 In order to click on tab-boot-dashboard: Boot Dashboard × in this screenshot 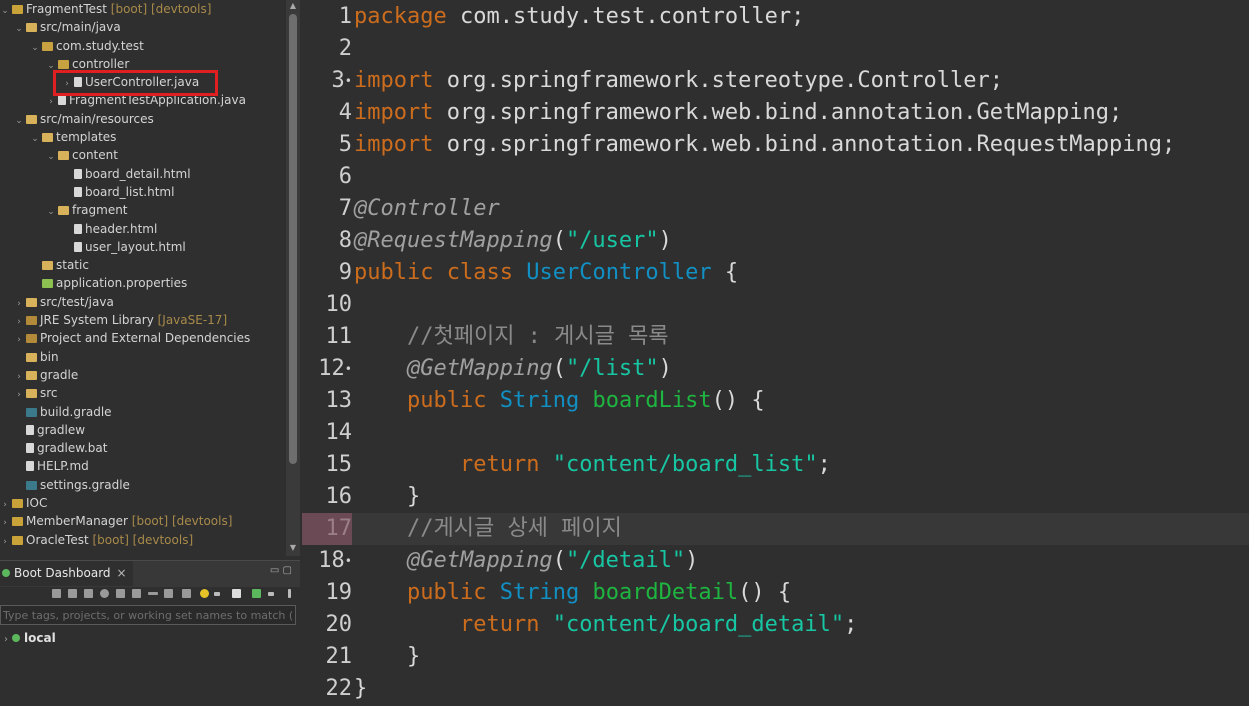, I will do `click(66, 573)`.